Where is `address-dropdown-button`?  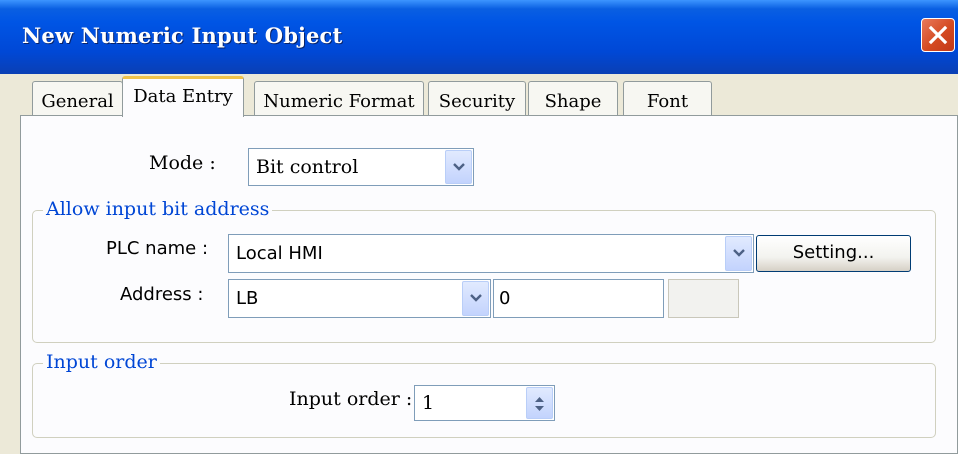
address-dropdown-button is located at coordinates (475, 298).